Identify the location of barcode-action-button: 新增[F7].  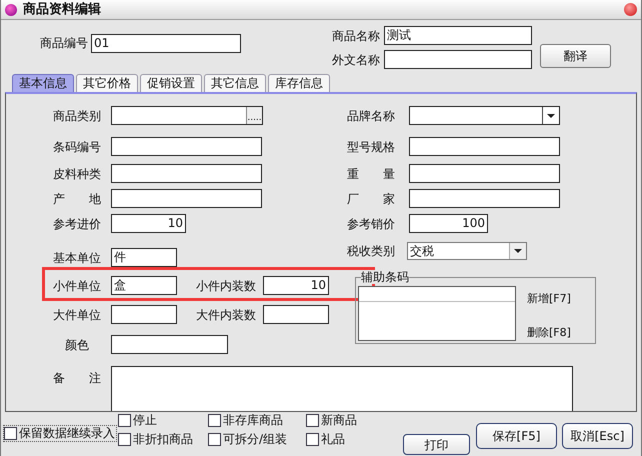
(549, 299).